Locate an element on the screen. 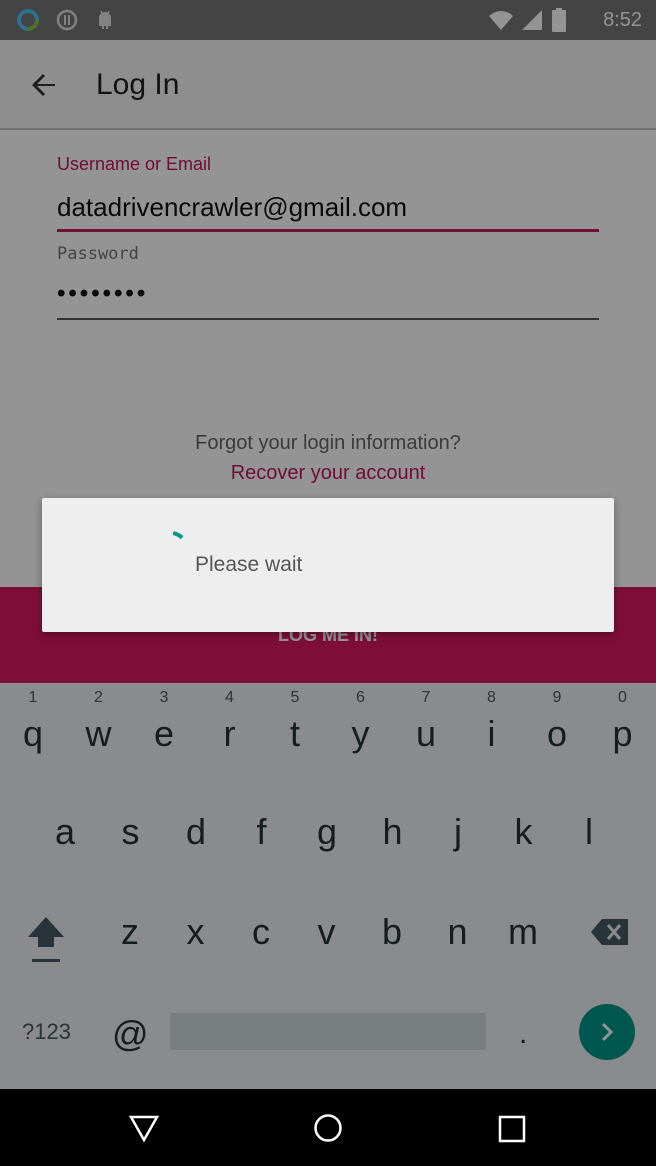  navigation-bar is located at coordinates (328, 1127).